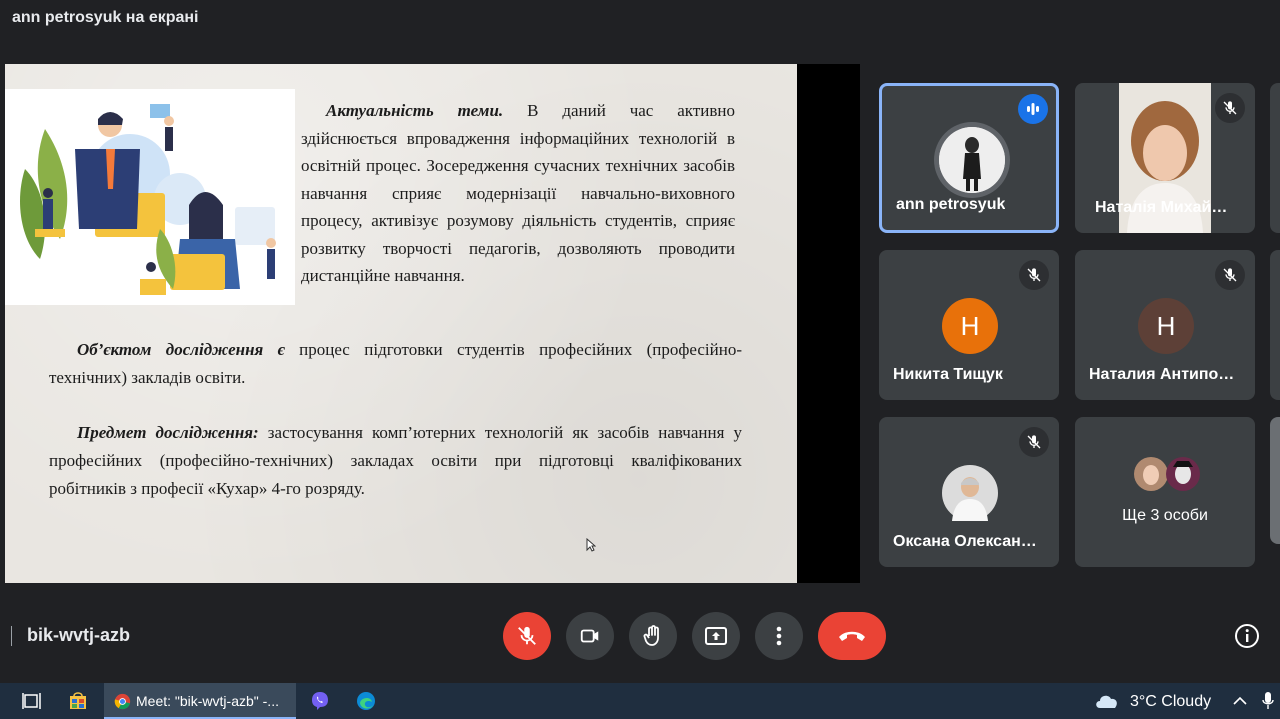 Image resolution: width=1280 pixels, height=719 pixels. I want to click on presenter-title: ann petrosyuk на екрані, so click(105, 17).